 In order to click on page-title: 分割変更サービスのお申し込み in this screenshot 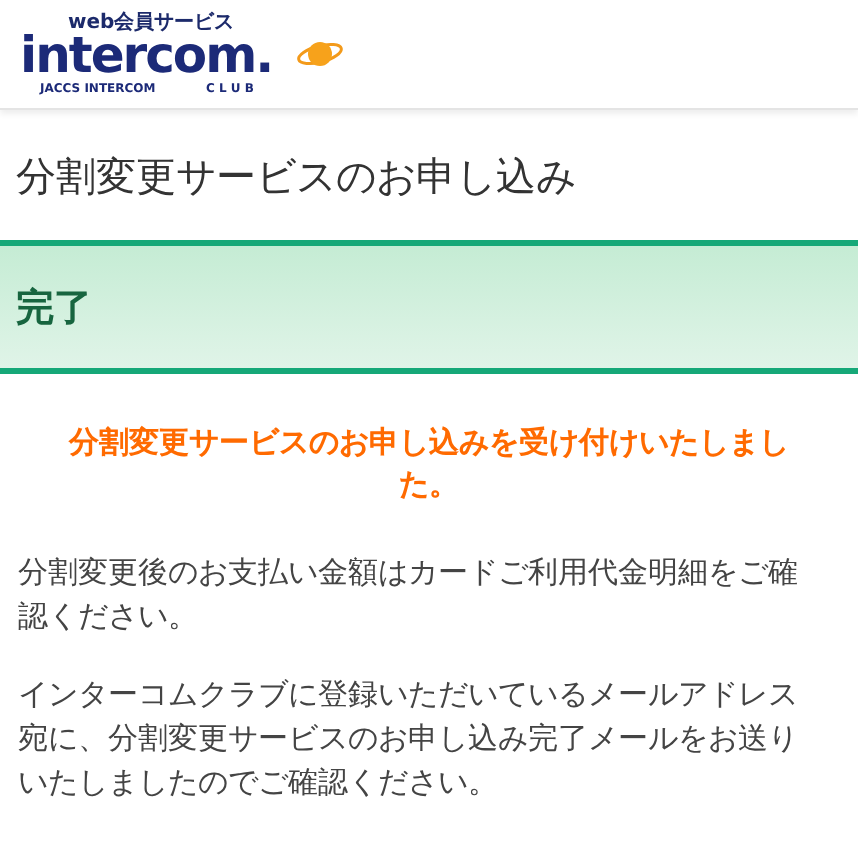, I will do `click(296, 177)`.